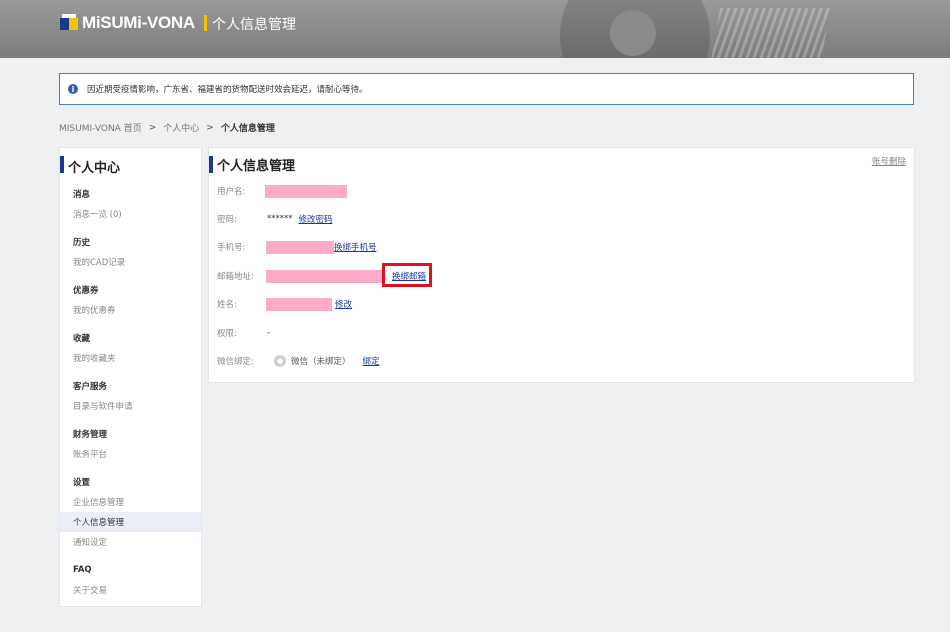 The image size is (950, 632). What do you see at coordinates (82, 339) in the screenshot?
I see `sidebar-group-favorites: 收藏` at bounding box center [82, 339].